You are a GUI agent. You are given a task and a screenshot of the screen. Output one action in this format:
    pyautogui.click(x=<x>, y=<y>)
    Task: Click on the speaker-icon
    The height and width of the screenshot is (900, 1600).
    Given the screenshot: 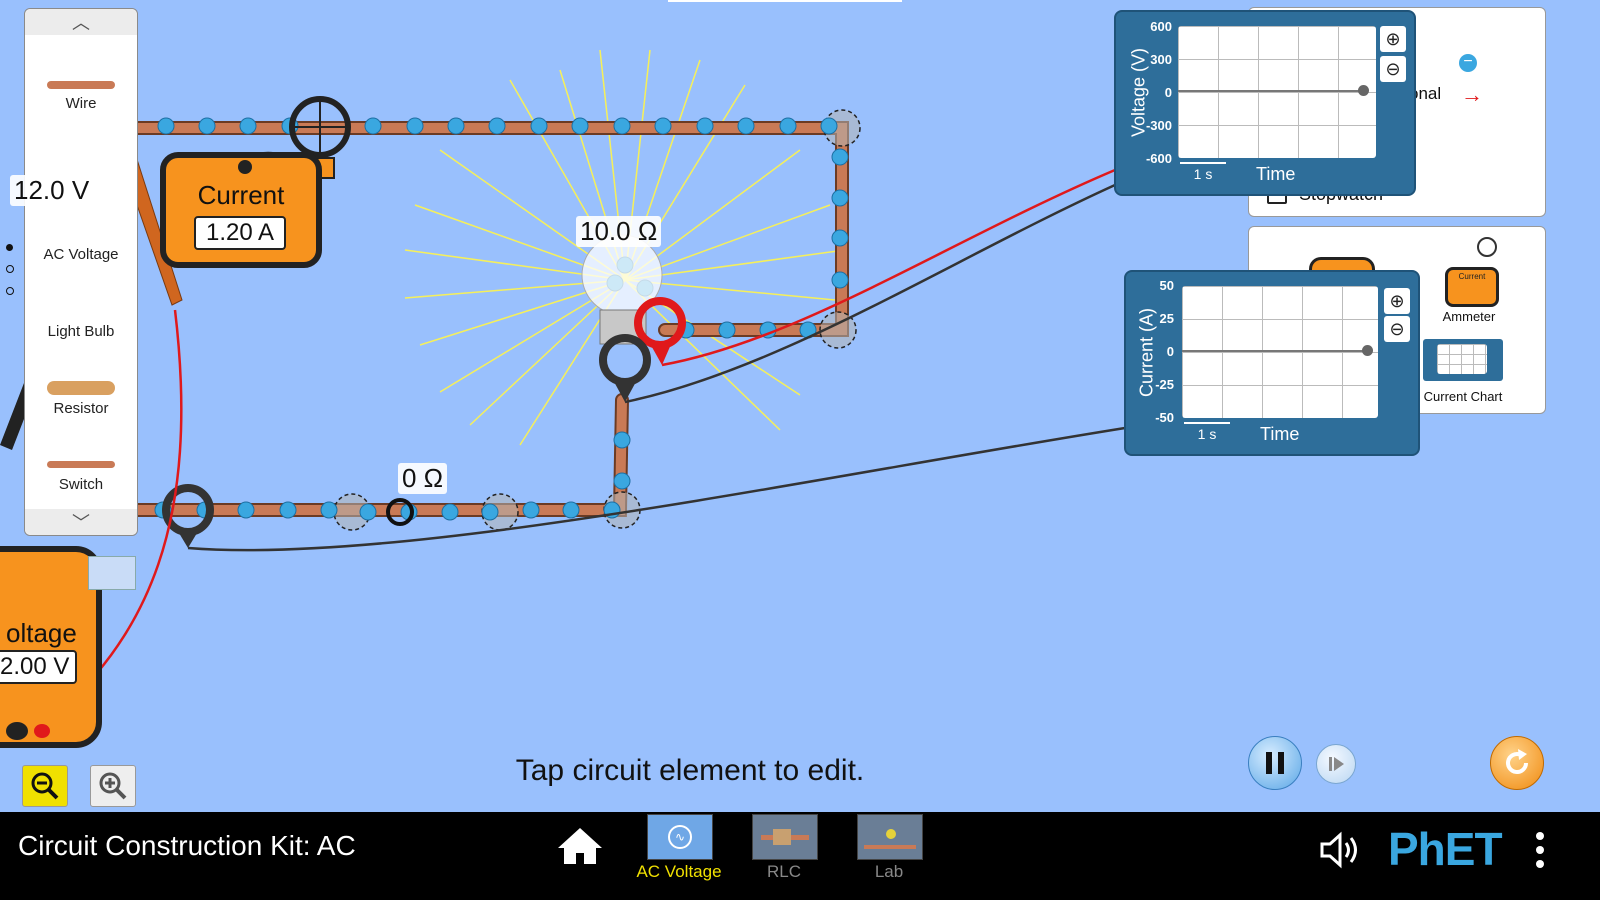 What is the action you would take?
    pyautogui.click(x=1338, y=850)
    